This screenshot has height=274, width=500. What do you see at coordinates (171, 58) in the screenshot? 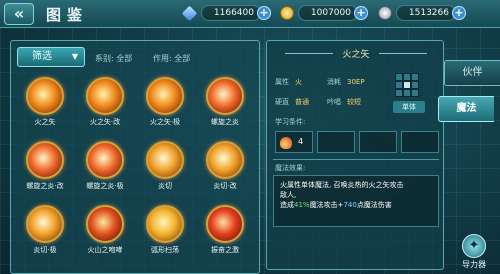
I see `effect-filter-text: 作用: 全部` at bounding box center [171, 58].